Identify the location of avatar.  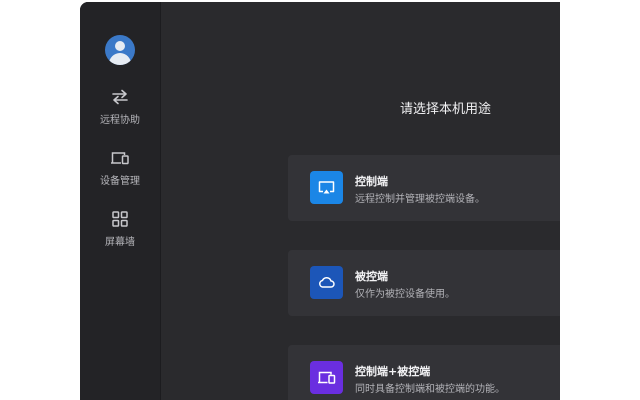
(120, 50).